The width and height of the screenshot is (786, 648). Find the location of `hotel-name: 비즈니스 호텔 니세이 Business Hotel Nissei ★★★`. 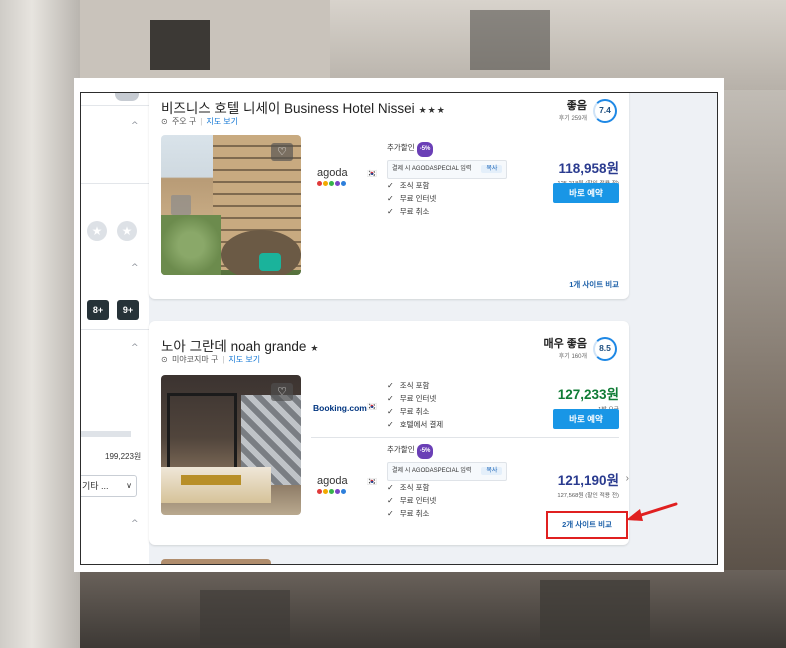

hotel-name: 비즈니스 호텔 니세이 Business Hotel Nissei ★★★ is located at coordinates (303, 107).